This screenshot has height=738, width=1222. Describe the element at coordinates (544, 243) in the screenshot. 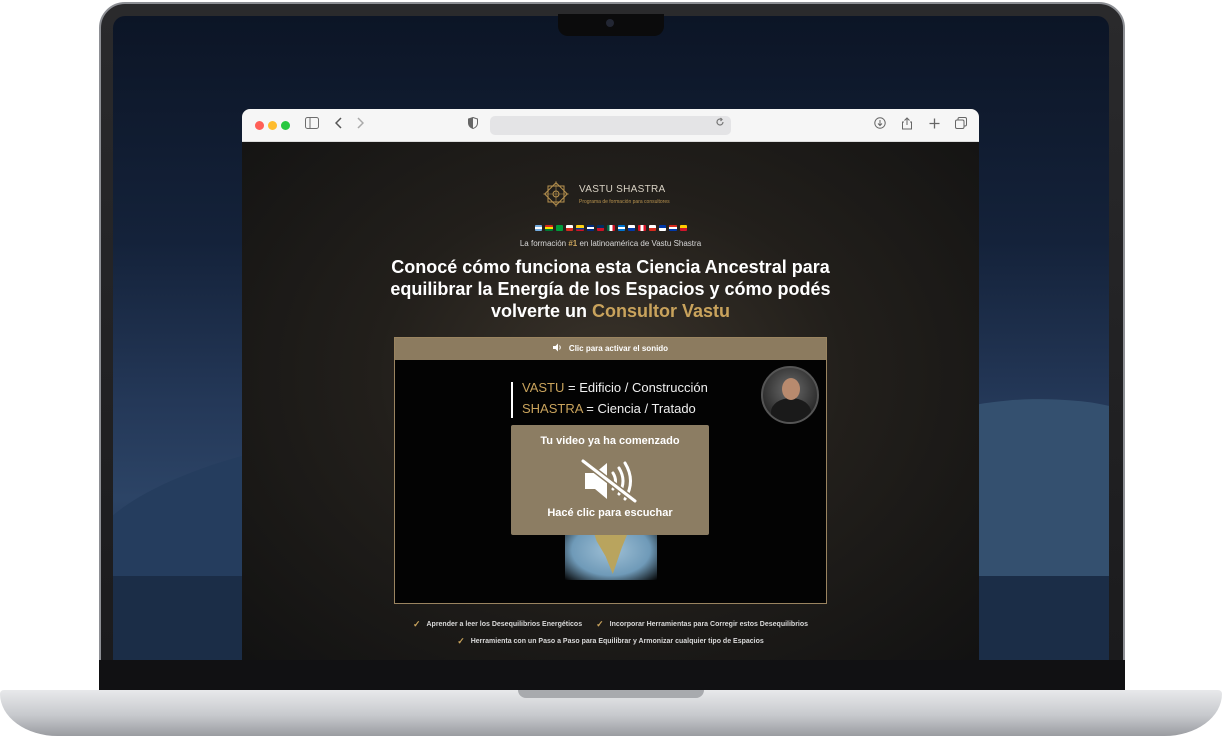

I see `tagline-prefix: La formación` at that location.